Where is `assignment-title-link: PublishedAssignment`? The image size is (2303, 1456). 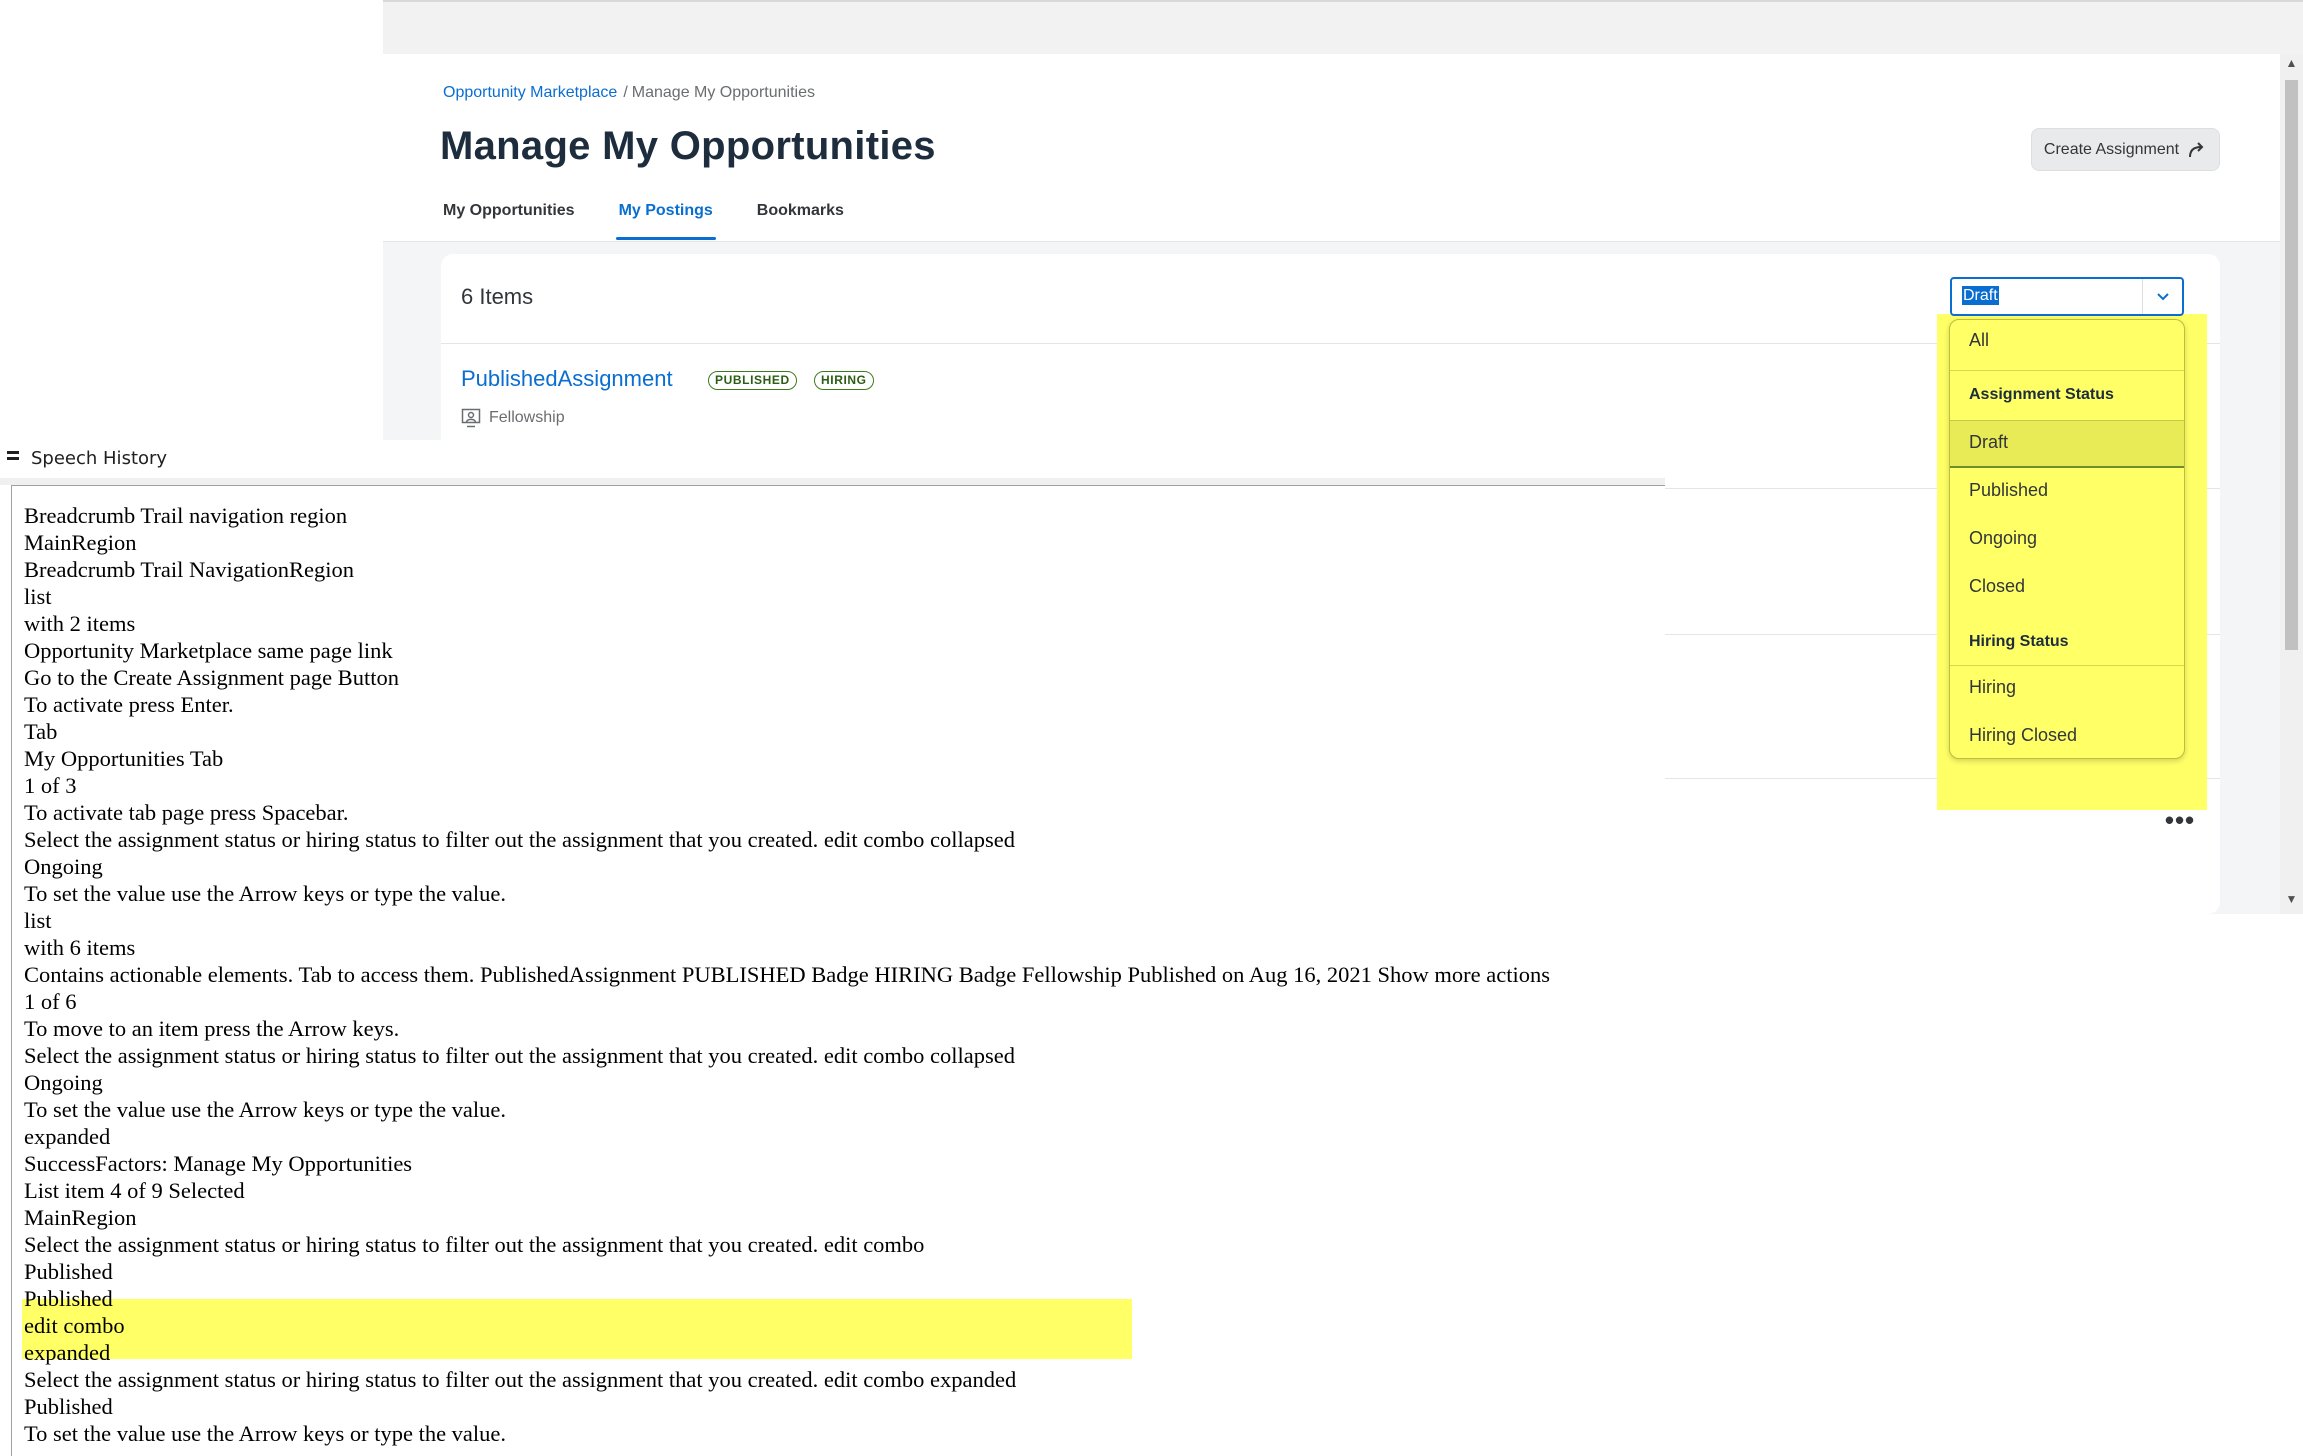
assignment-title-link: PublishedAssignment is located at coordinates (567, 379).